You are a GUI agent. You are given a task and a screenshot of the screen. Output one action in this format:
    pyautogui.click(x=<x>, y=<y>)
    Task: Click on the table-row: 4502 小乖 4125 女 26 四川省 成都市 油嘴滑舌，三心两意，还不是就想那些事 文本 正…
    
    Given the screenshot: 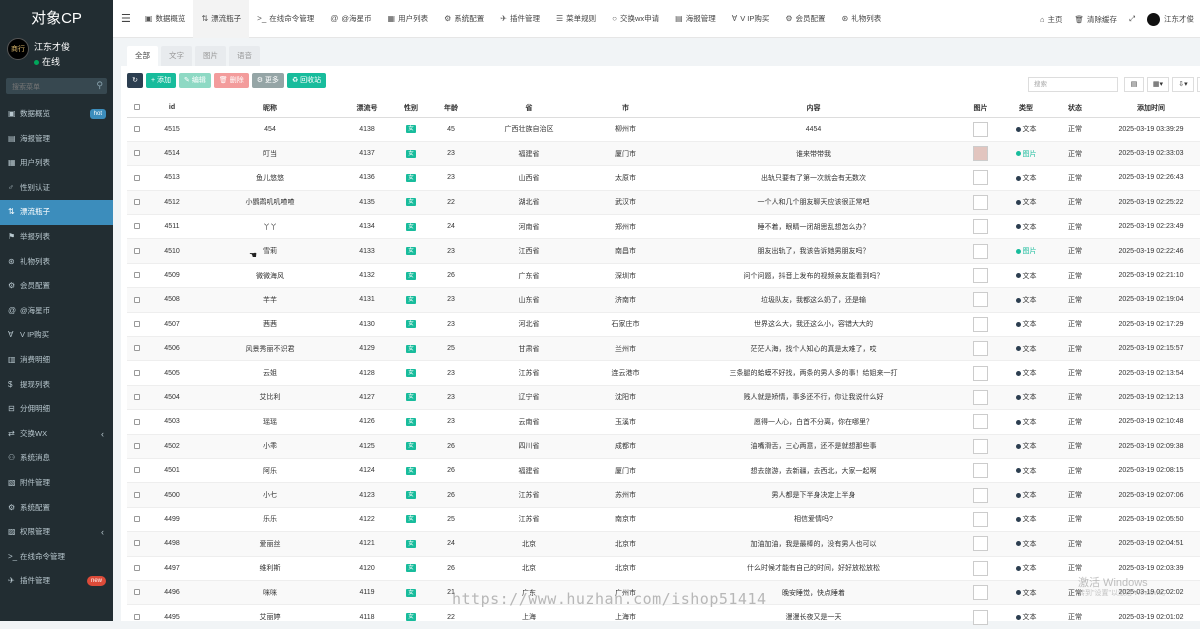 What is the action you would take?
    pyautogui.click(x=663, y=446)
    